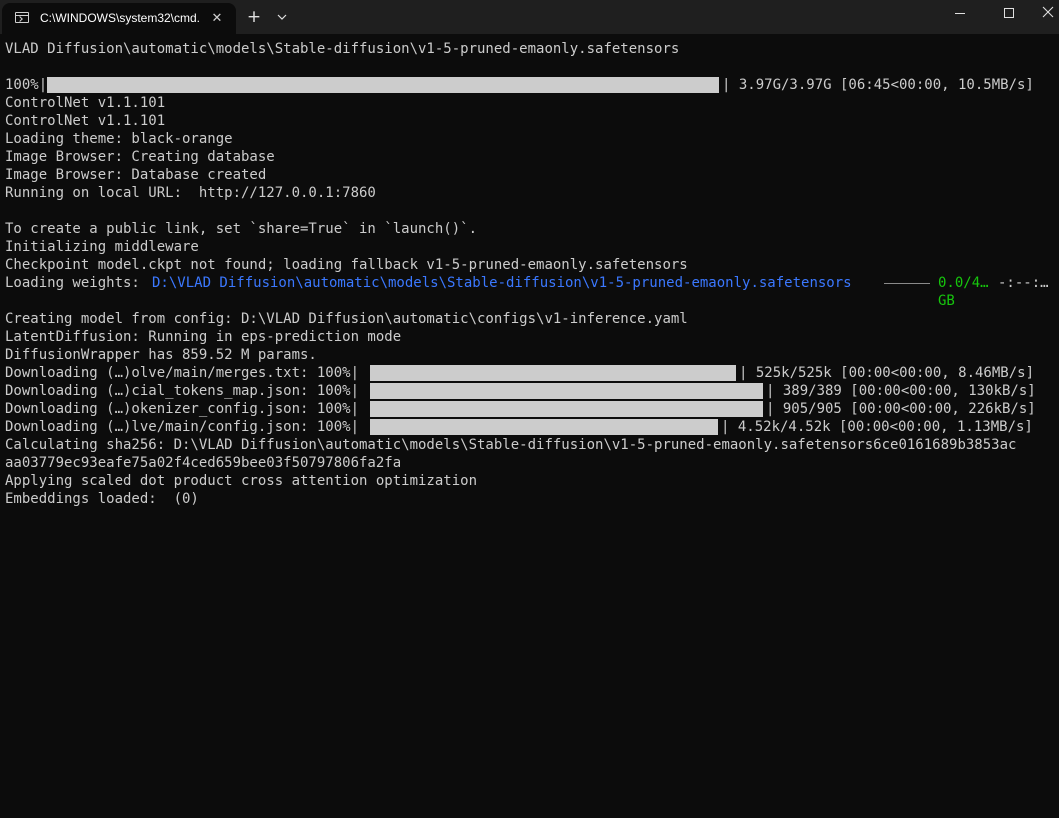 This screenshot has height=818, width=1059. What do you see at coordinates (1009, 14) in the screenshot?
I see `maximize-button` at bounding box center [1009, 14].